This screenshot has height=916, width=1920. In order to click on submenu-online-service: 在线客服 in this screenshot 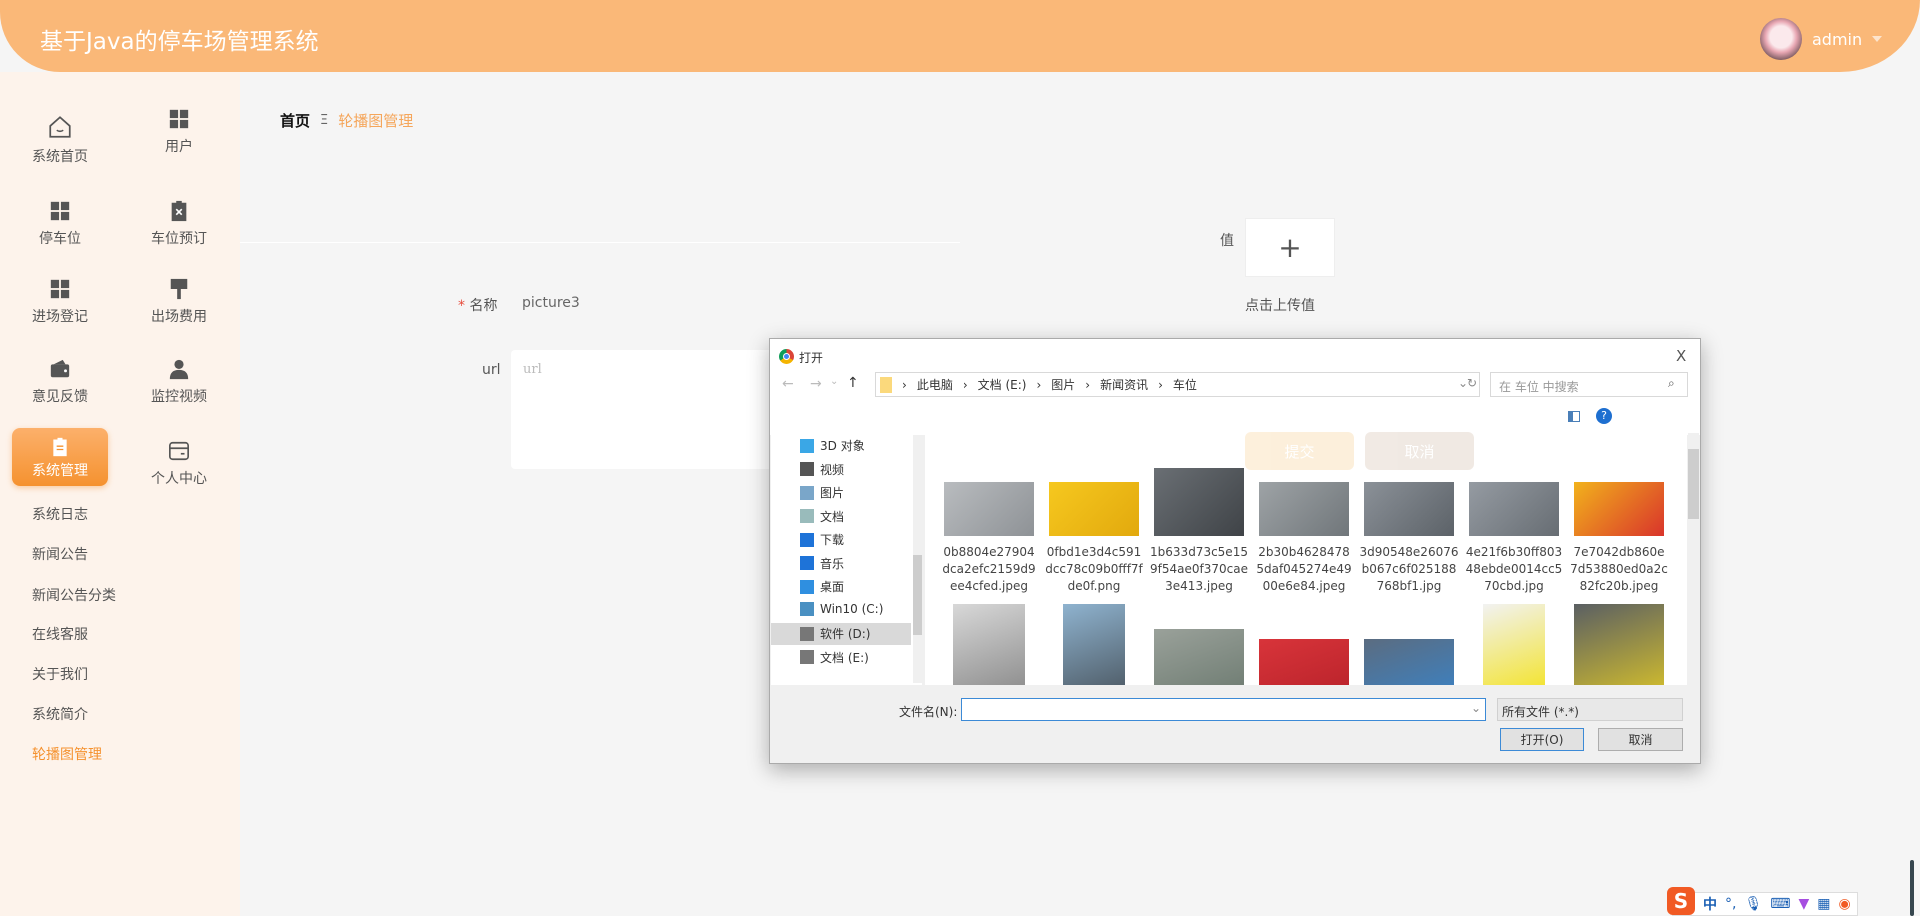, I will do `click(60, 634)`.